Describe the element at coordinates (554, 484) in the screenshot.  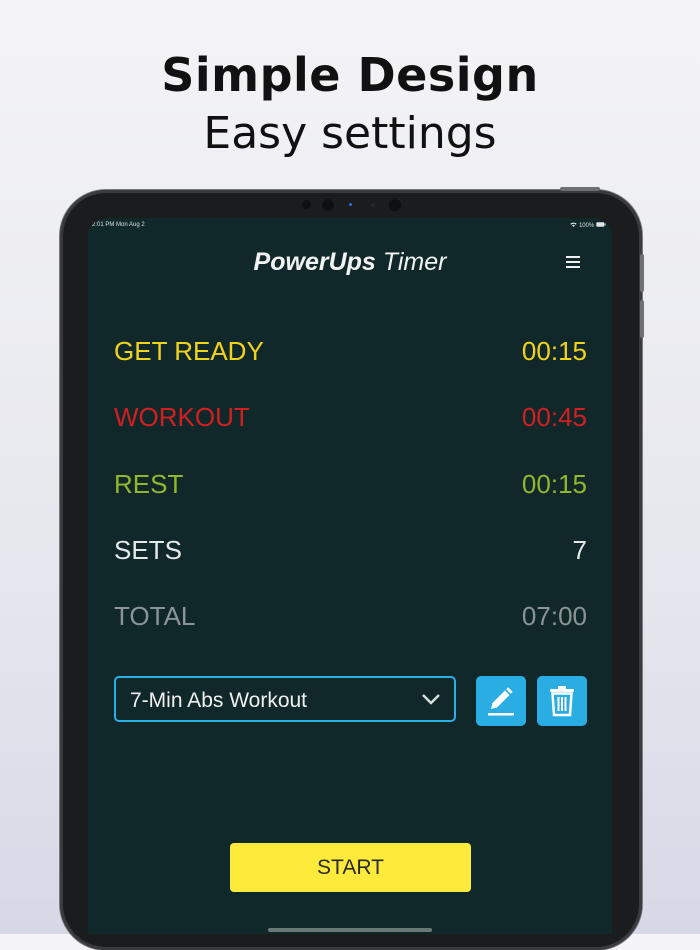
I see `rest-value: 00:15` at that location.